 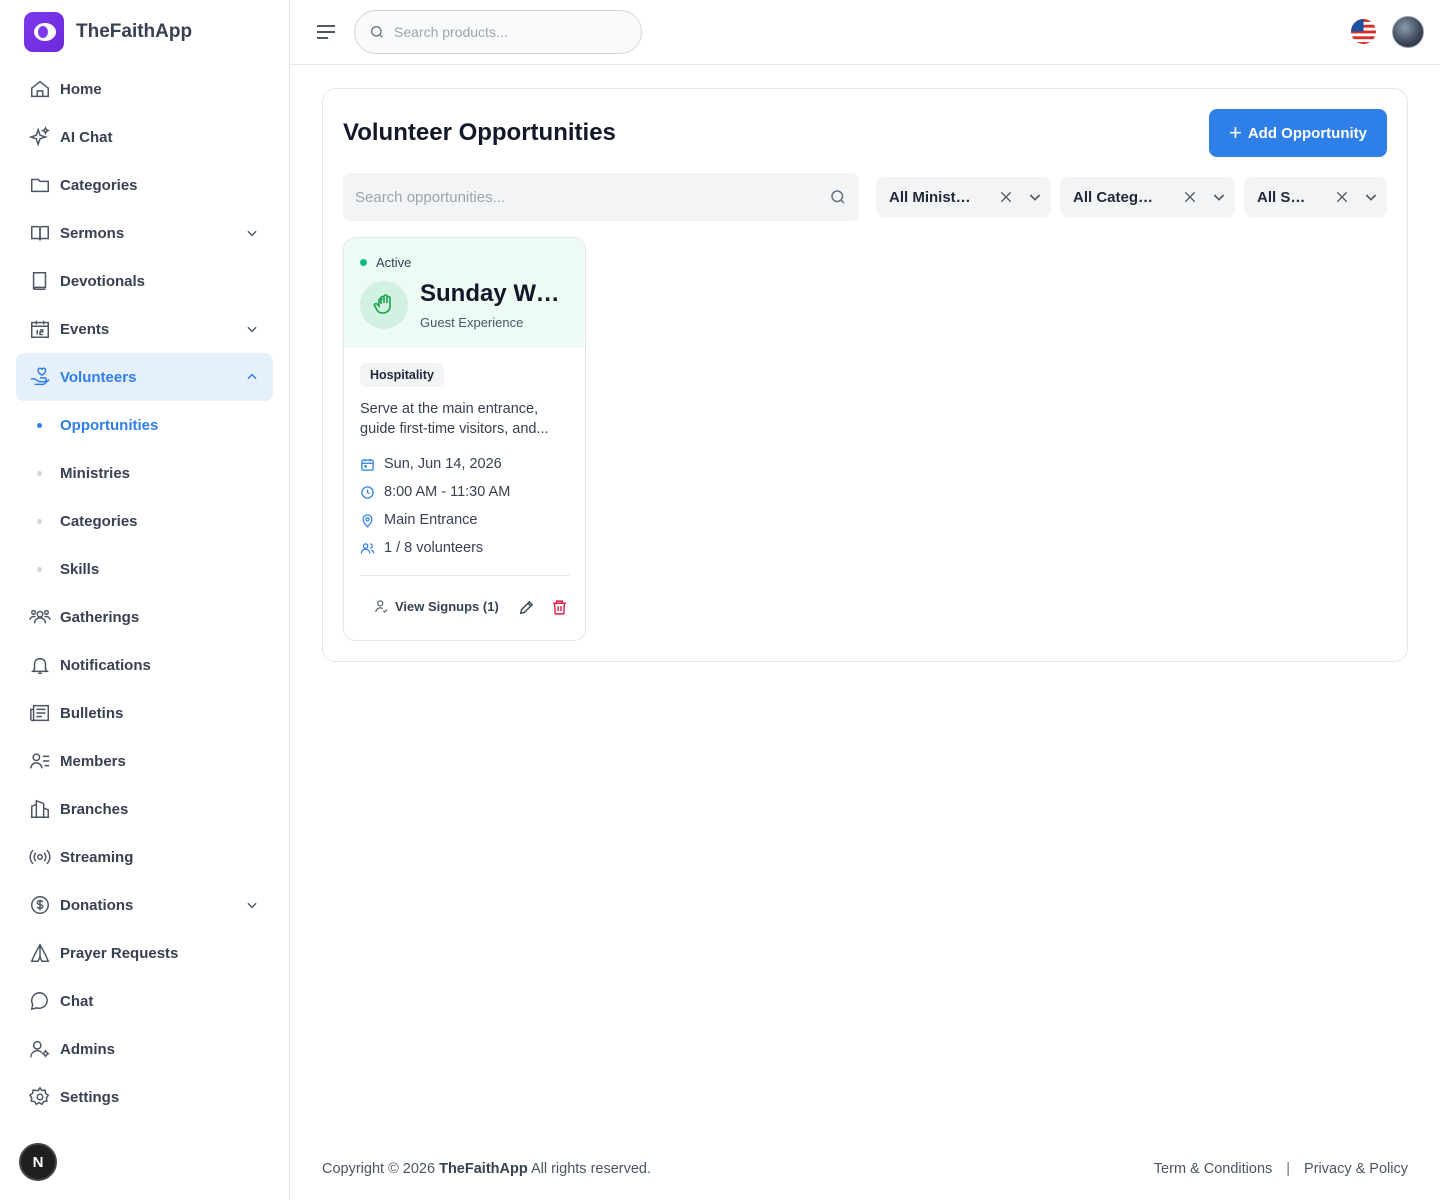 I want to click on status-badge: Active, so click(x=385, y=262).